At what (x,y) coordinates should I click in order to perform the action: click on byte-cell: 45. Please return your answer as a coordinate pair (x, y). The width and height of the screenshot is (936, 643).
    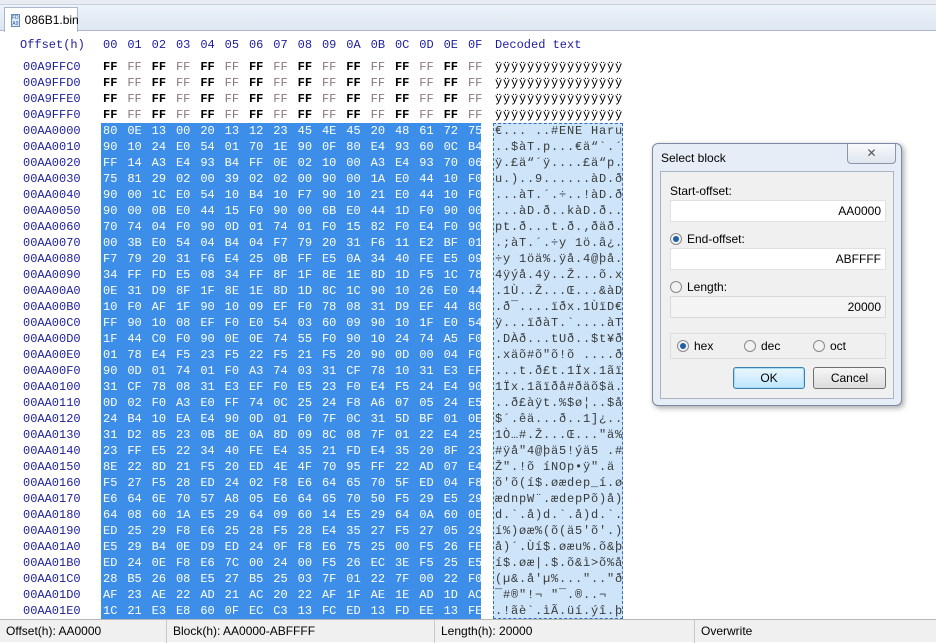
    Looking at the image, I should click on (305, 131).